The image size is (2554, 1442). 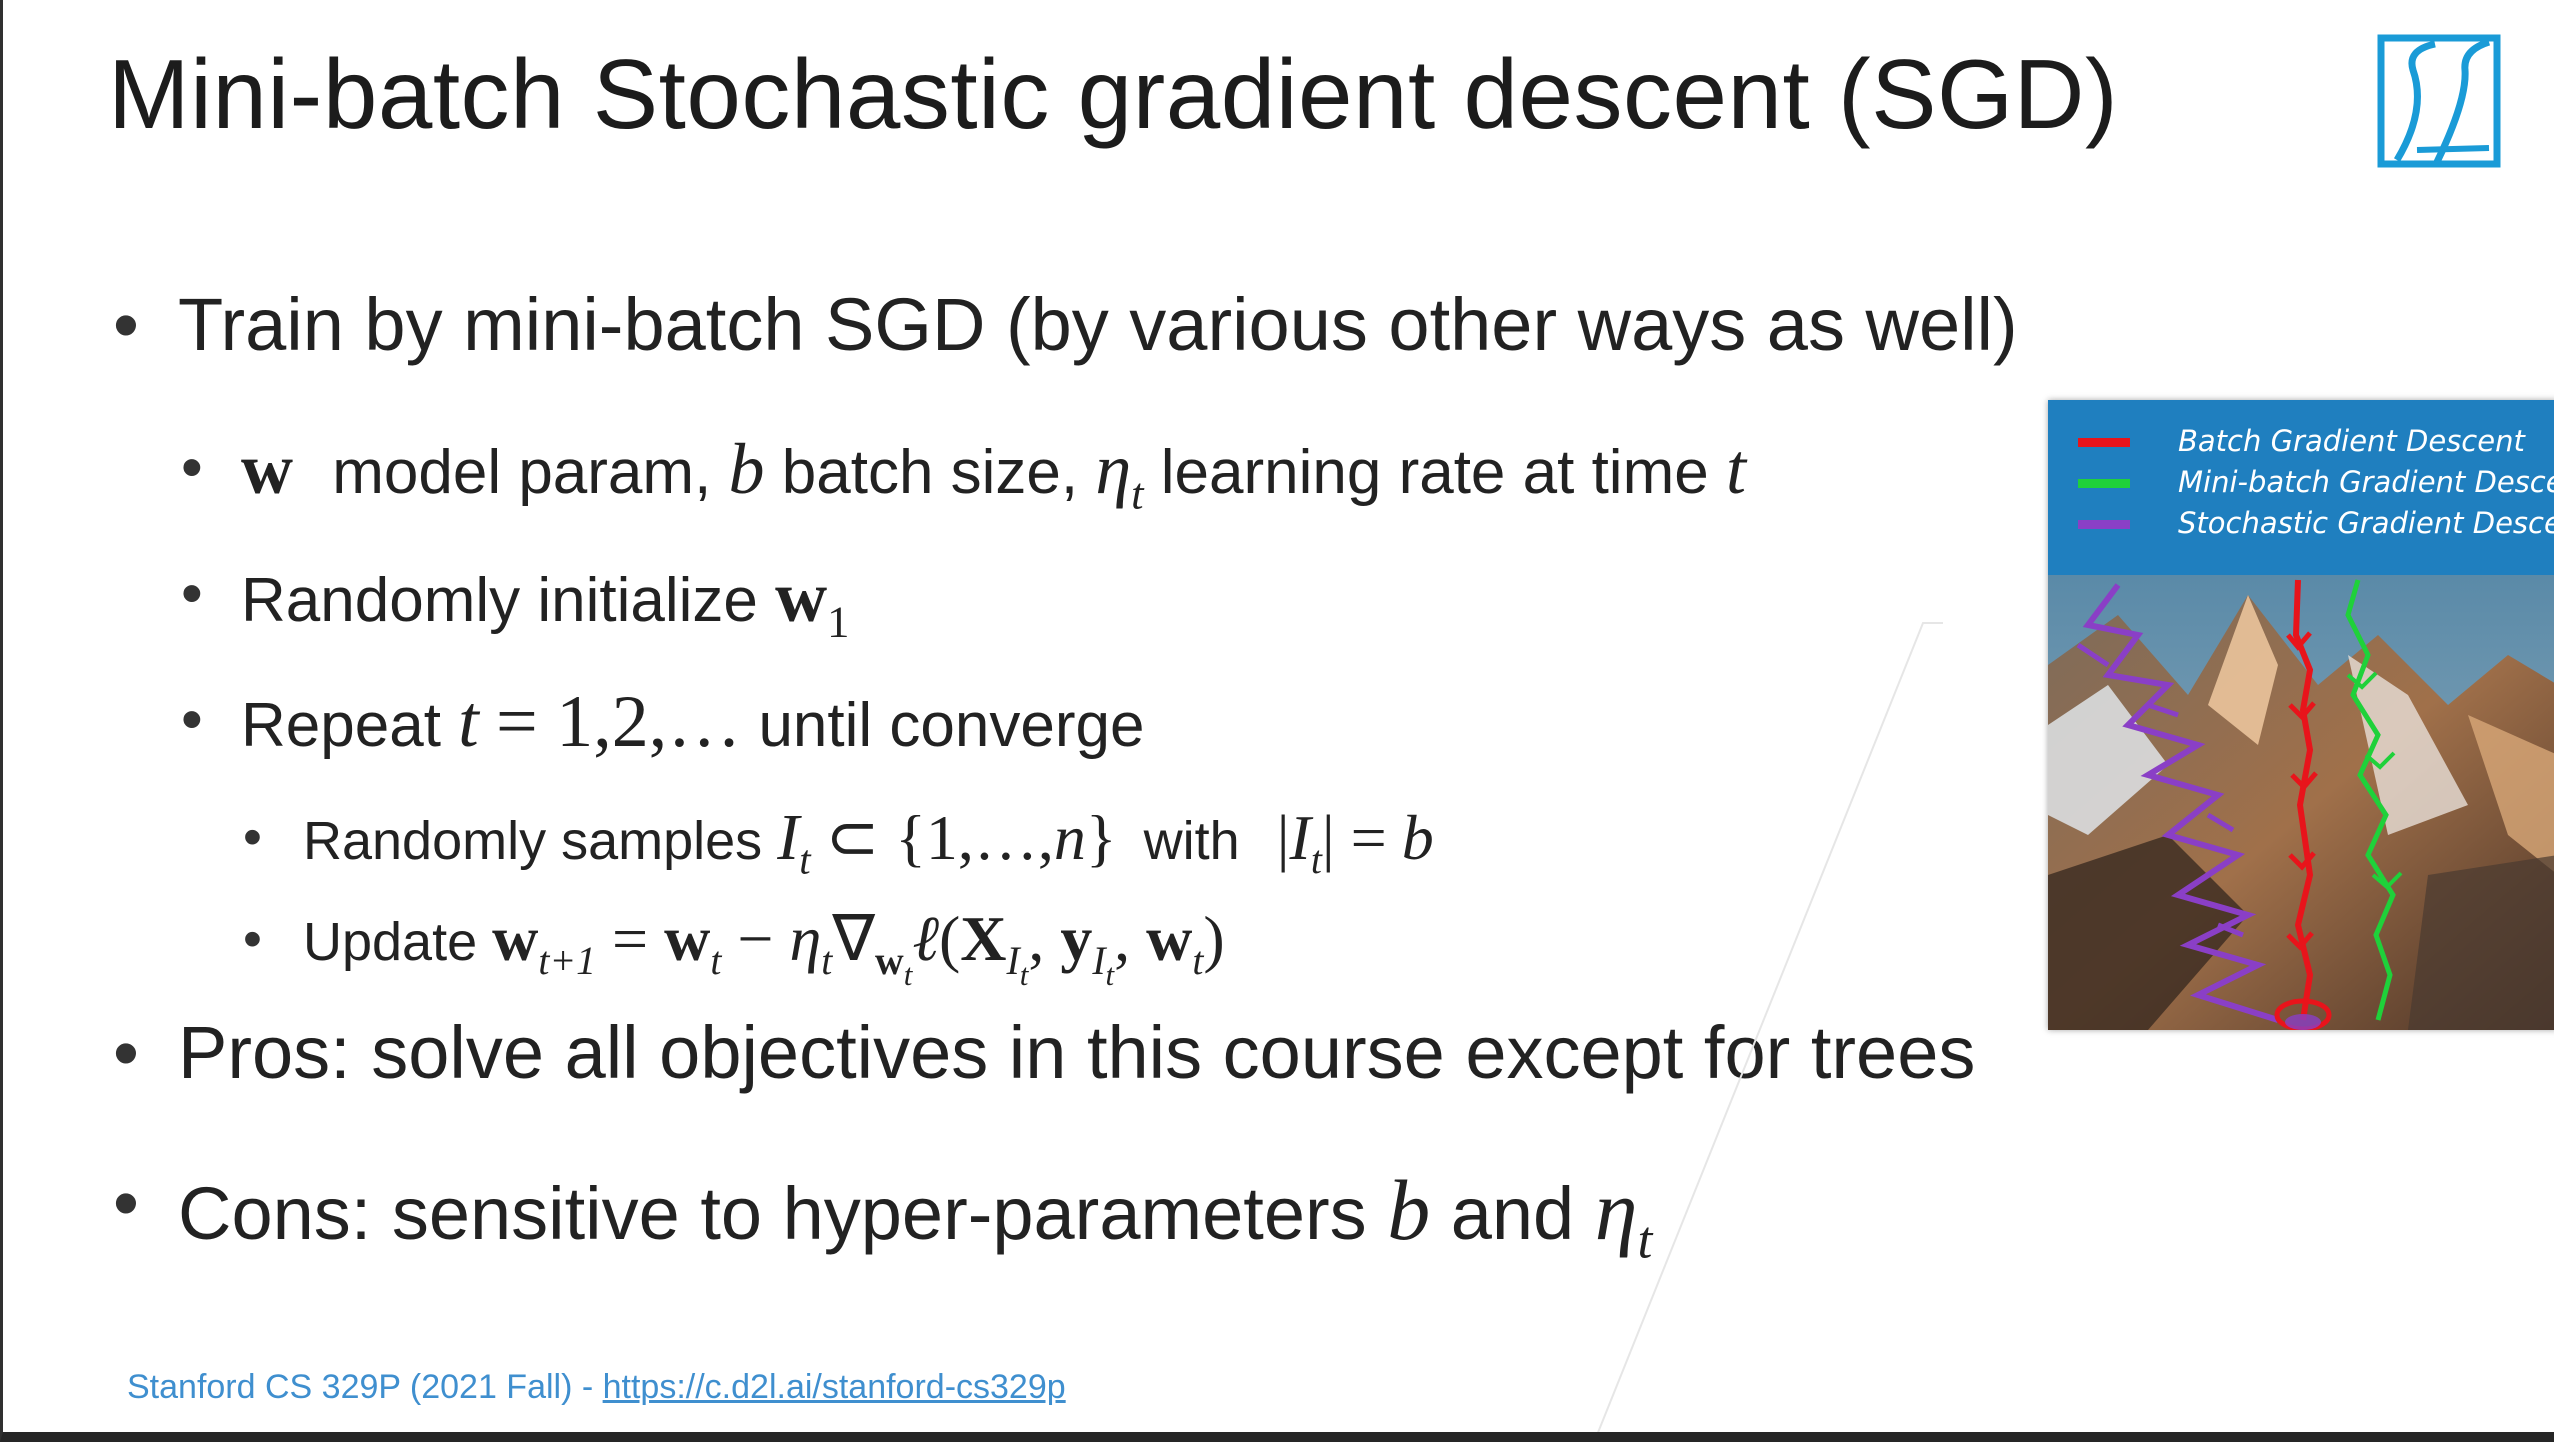 What do you see at coordinates (794, 842) in the screenshot?
I see `math-It: It` at bounding box center [794, 842].